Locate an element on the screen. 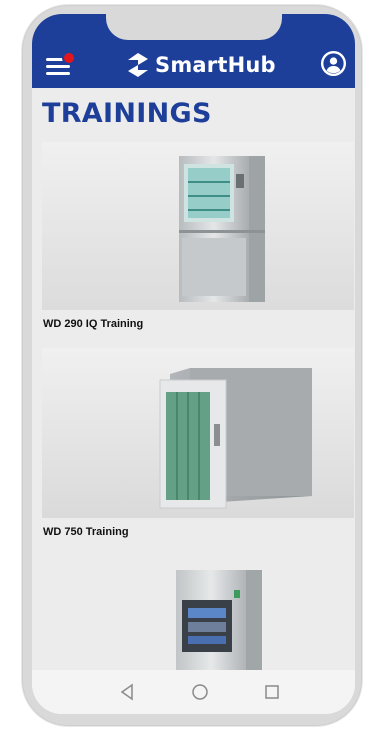 This screenshot has width=367, height=732. camera-notch is located at coordinates (194, 27).